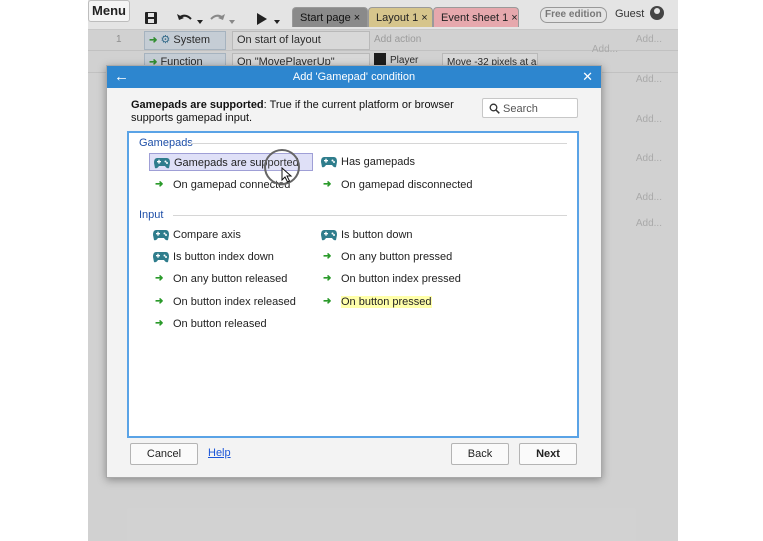  What do you see at coordinates (164, 454) in the screenshot?
I see `cancel-button: Cancel` at bounding box center [164, 454].